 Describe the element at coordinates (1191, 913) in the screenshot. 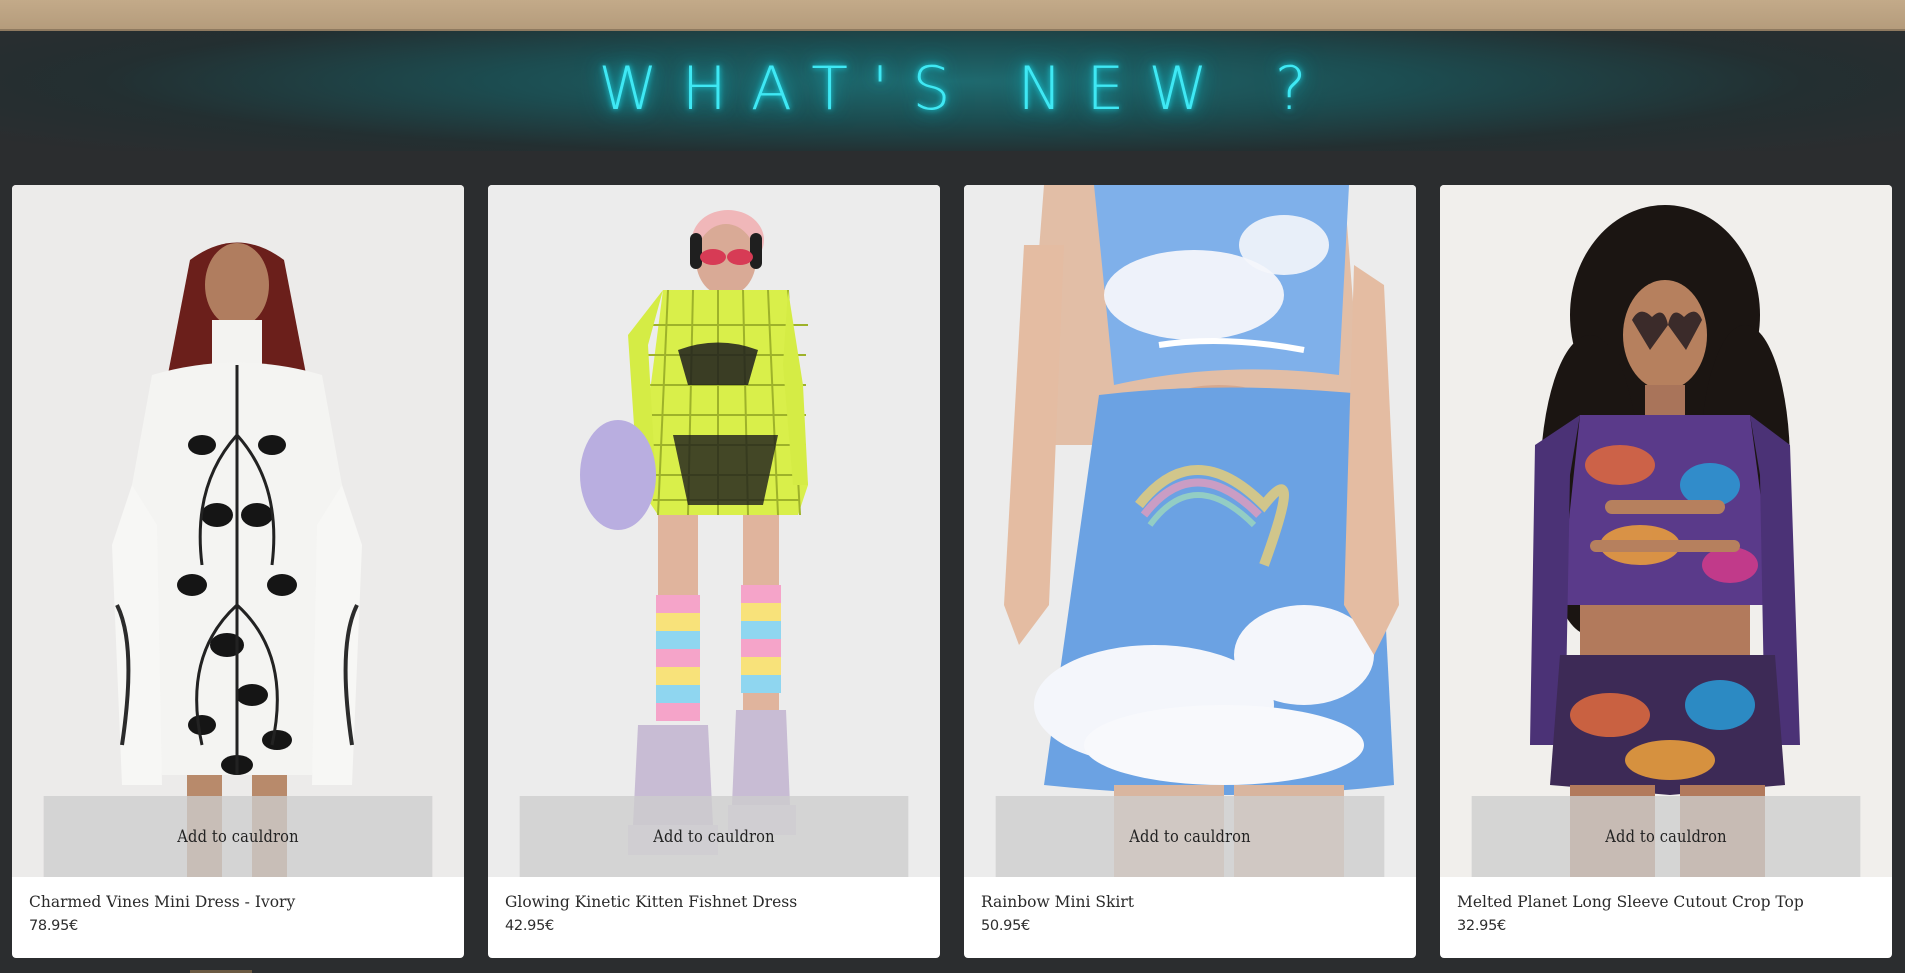

I see `product-info: Rainbow Mini Skirt 50.95€` at that location.